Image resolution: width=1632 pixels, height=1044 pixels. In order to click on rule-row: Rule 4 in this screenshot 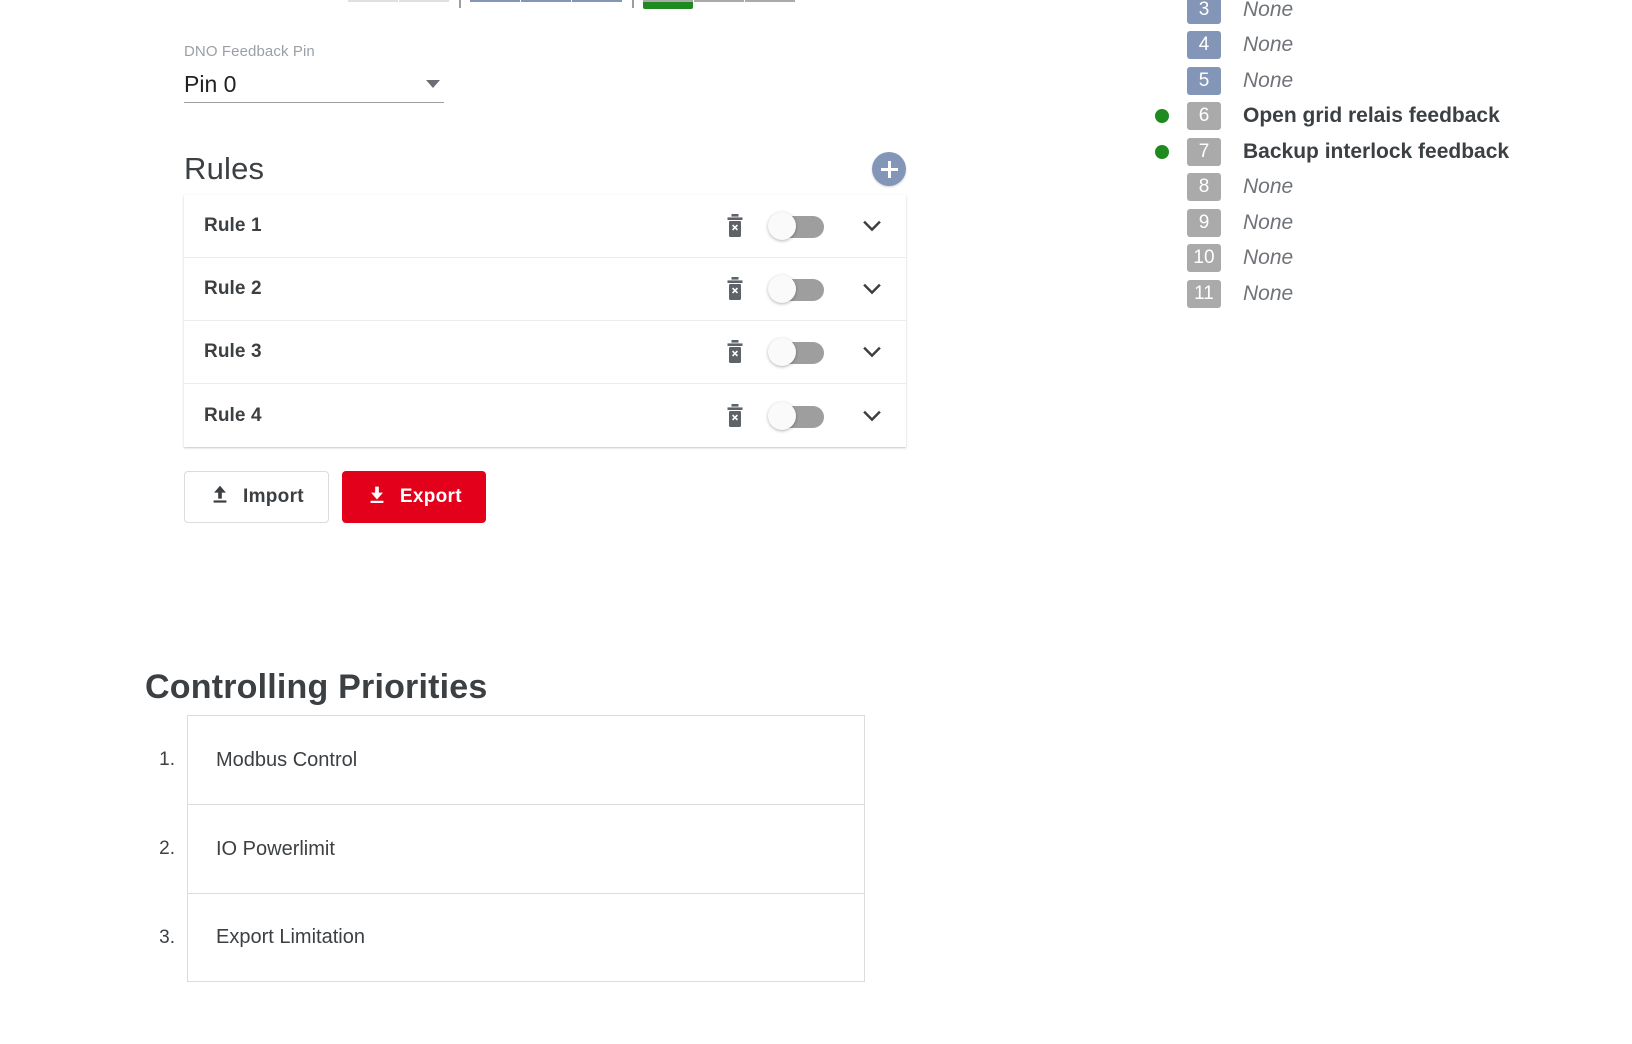, I will do `click(545, 415)`.